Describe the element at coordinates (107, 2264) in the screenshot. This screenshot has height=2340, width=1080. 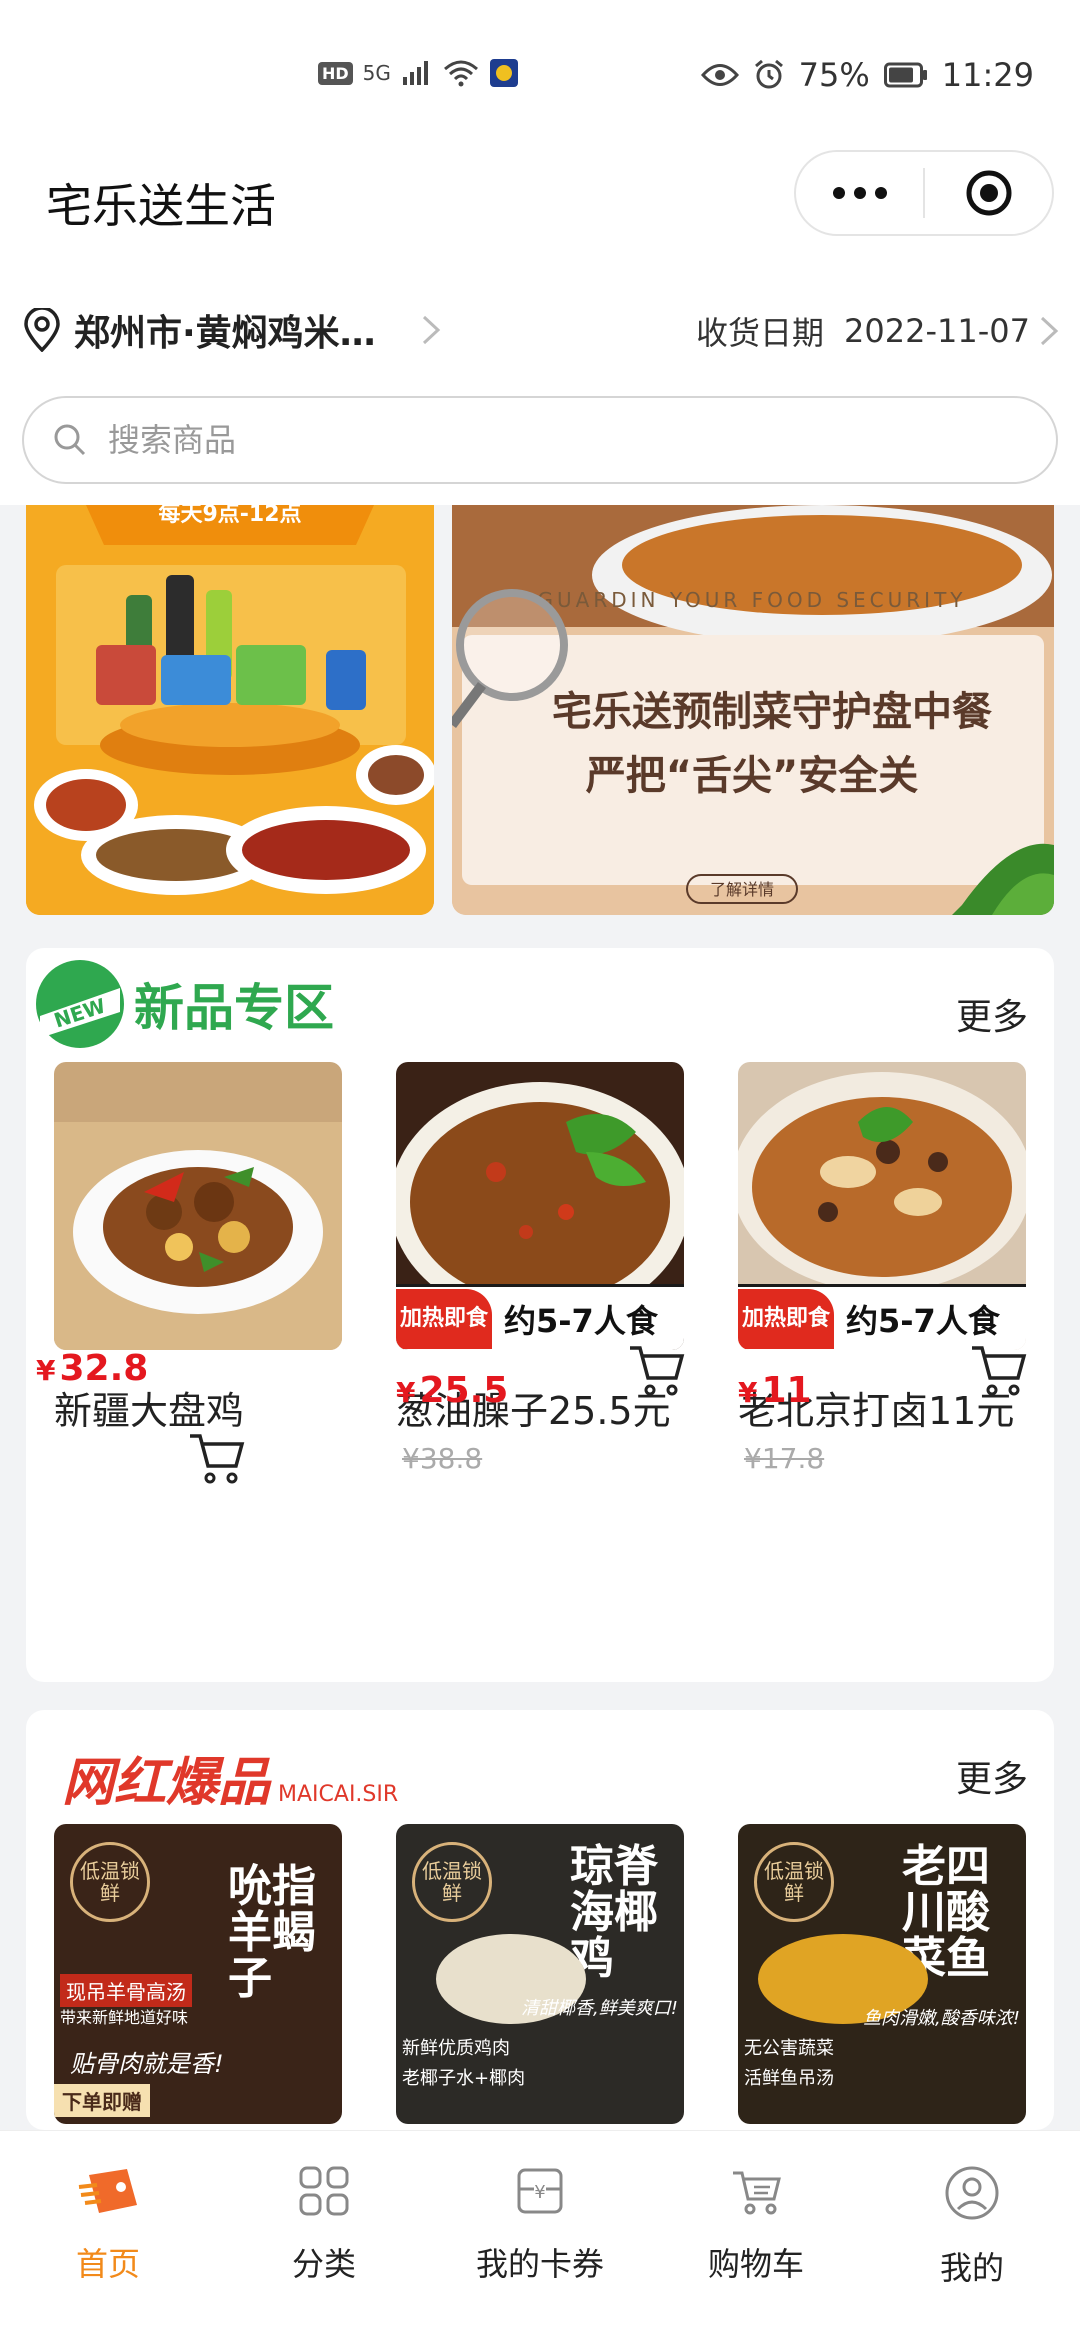
I see `tab-label: 首页` at that location.